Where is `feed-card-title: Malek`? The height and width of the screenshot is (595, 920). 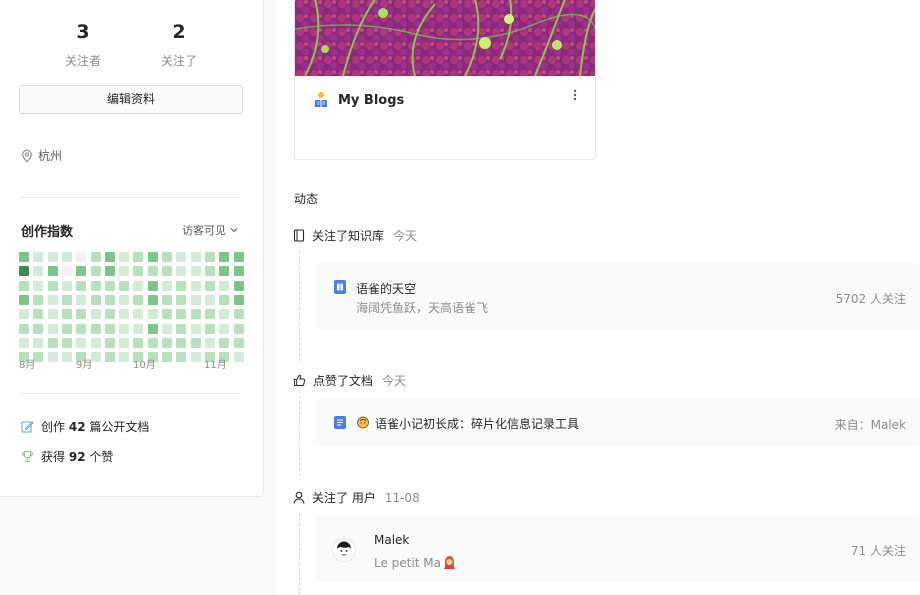
feed-card-title: Malek is located at coordinates (391, 540).